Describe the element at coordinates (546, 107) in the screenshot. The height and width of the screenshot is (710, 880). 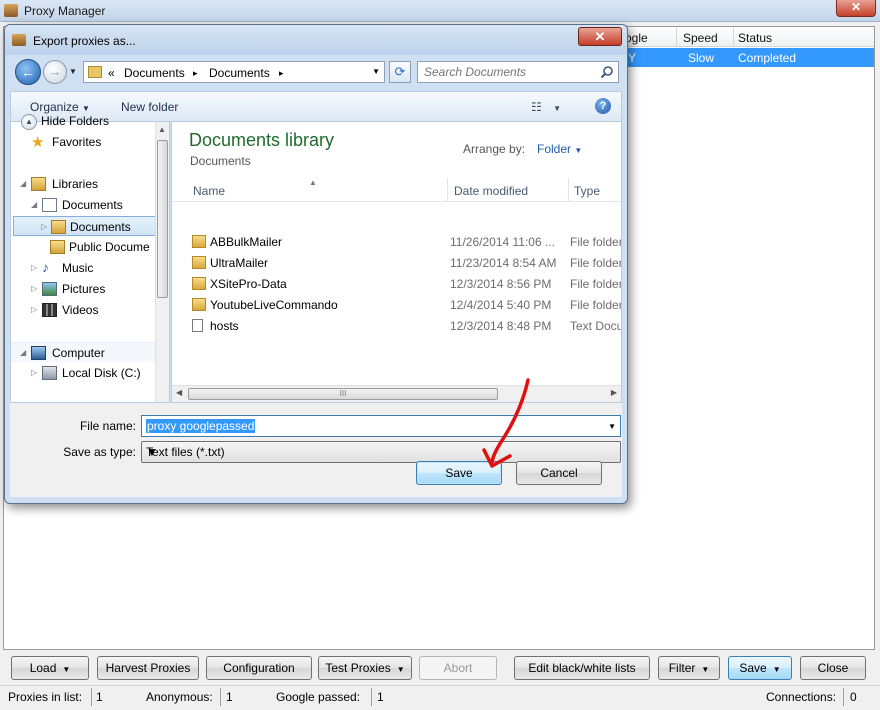
I see `view-options-icon: ☷ ▼` at that location.